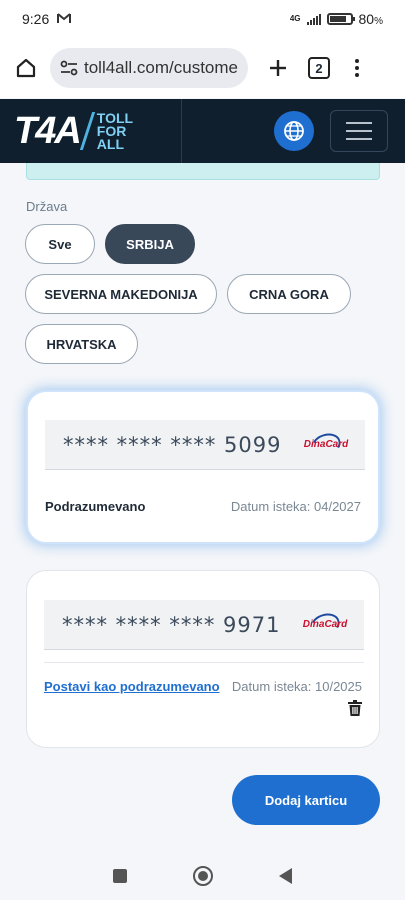 The width and height of the screenshot is (405, 900). I want to click on gmail-icon, so click(64, 19).